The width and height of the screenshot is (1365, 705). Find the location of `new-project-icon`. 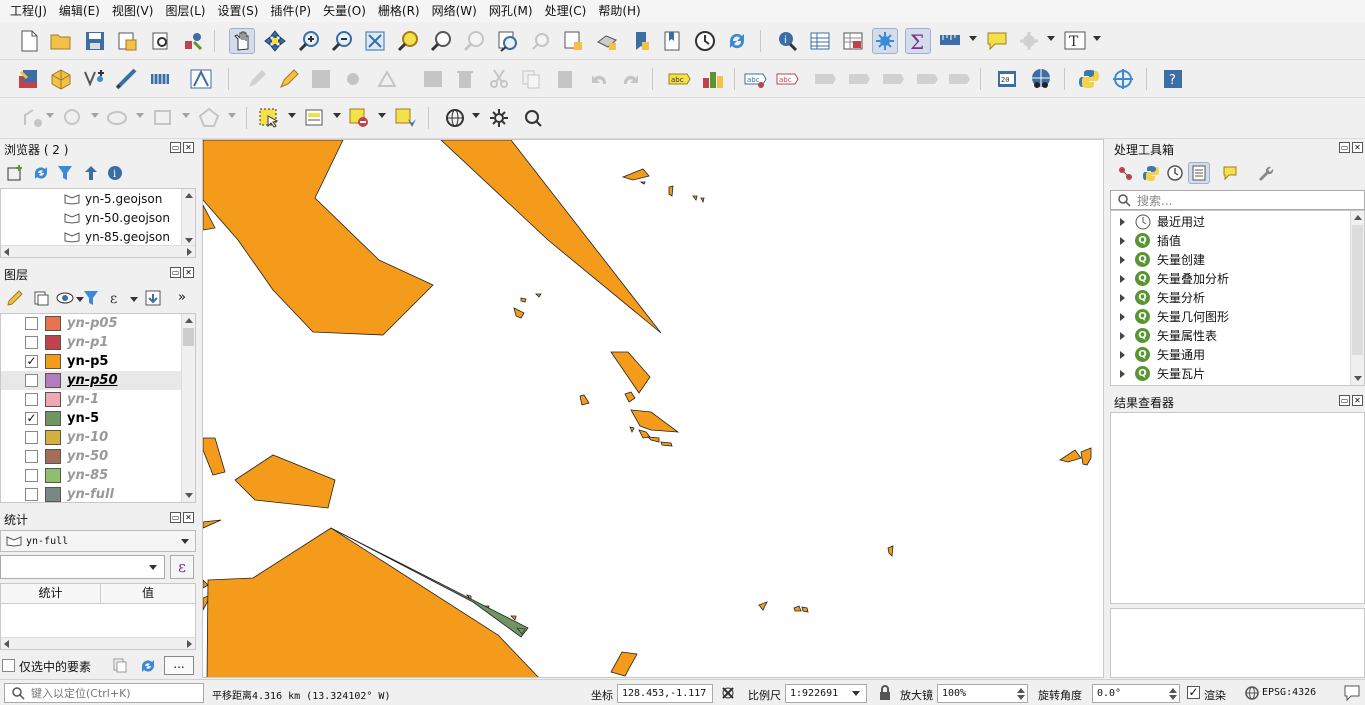

new-project-icon is located at coordinates (29, 41).